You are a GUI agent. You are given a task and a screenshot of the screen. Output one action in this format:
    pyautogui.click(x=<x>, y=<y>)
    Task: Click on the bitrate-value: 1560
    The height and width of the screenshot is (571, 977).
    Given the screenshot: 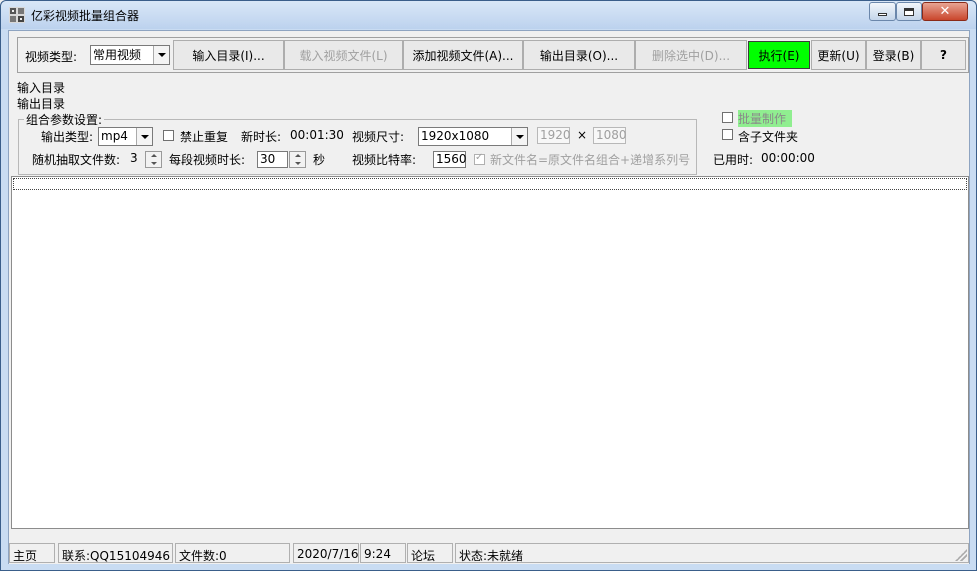 What is the action you would take?
    pyautogui.click(x=451, y=159)
    